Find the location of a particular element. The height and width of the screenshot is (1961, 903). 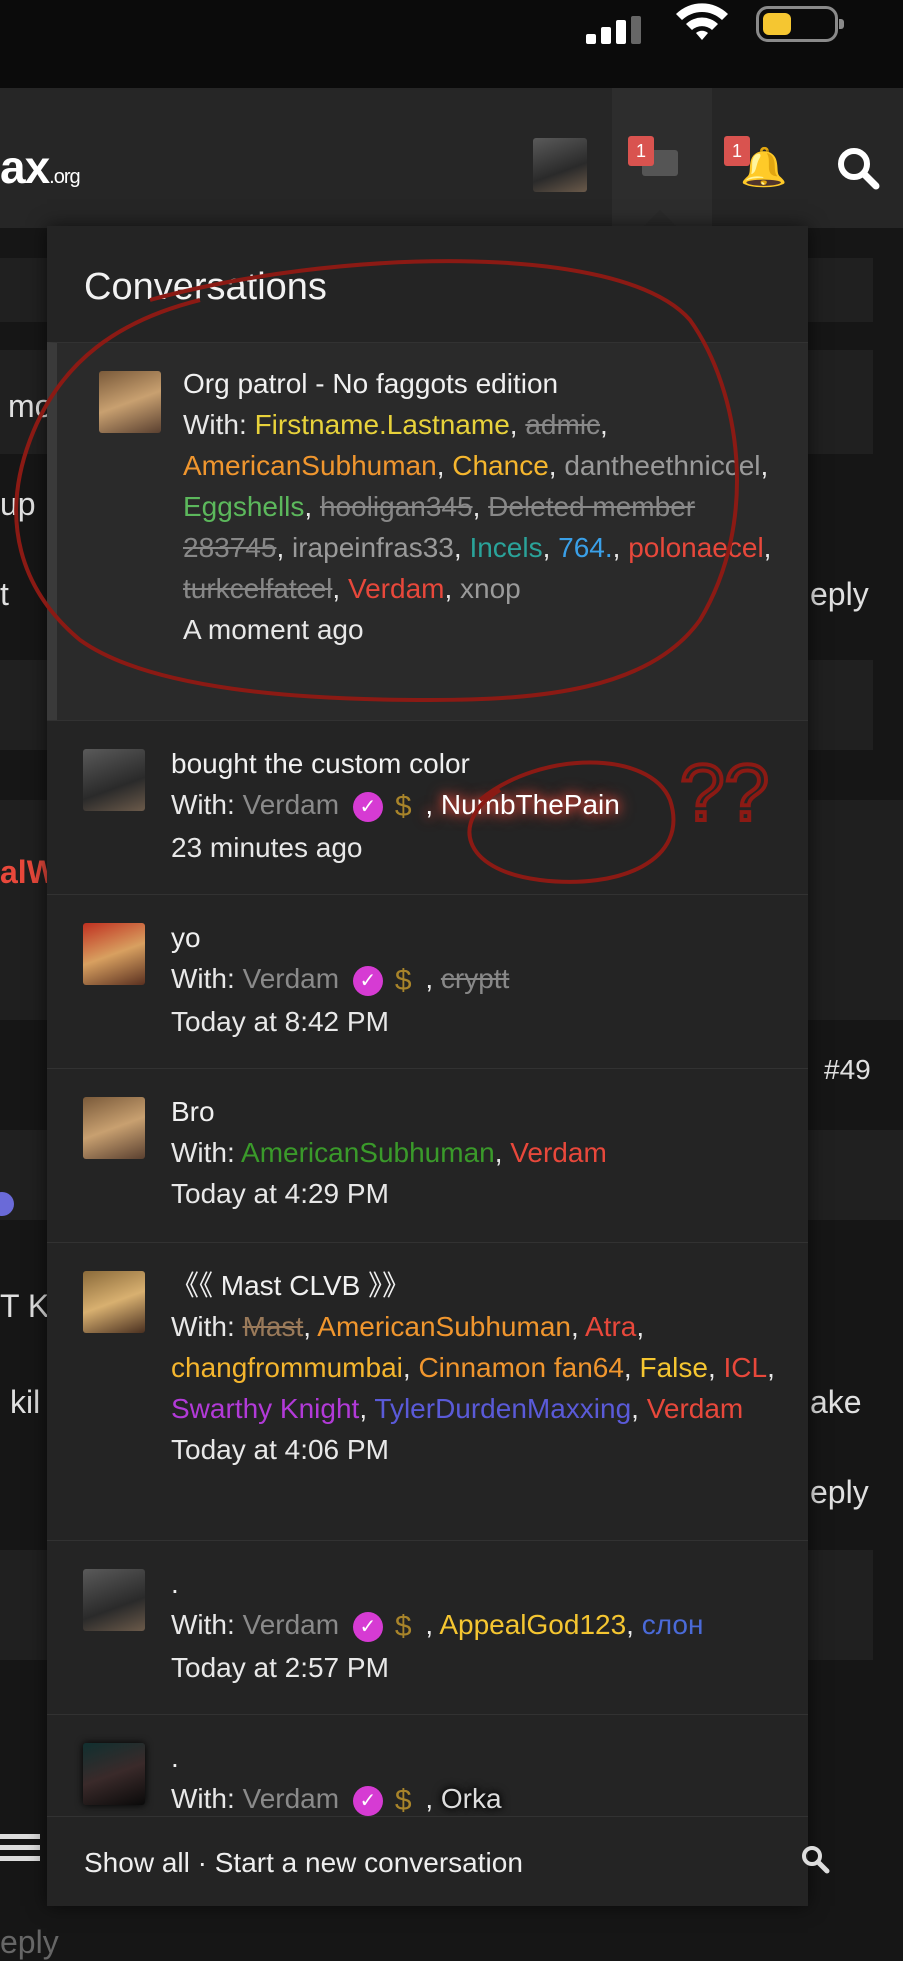

conversation-title: bought the custom color is located at coordinates (481, 763).